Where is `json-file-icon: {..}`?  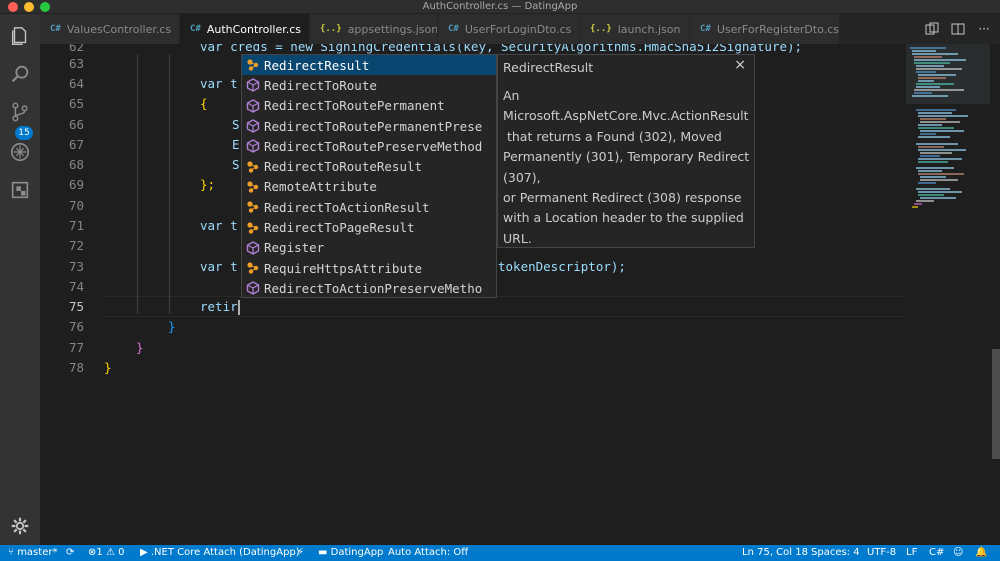 json-file-icon: {..} is located at coordinates (601, 29).